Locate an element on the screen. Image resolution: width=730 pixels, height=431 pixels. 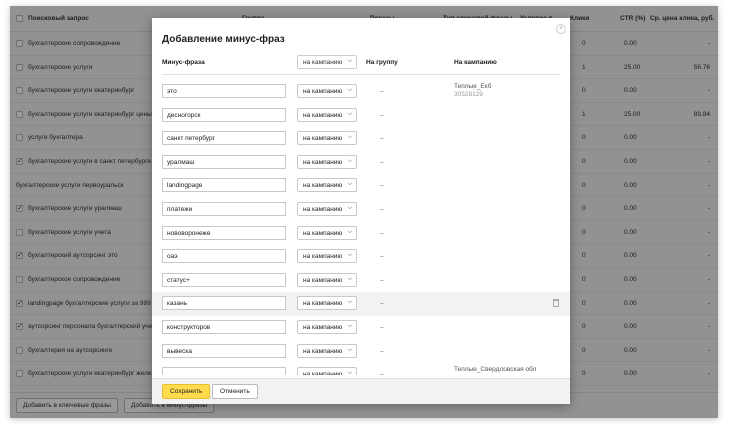
phrase-row: десногорск на кампанию ⌵ – is located at coordinates (361, 116).